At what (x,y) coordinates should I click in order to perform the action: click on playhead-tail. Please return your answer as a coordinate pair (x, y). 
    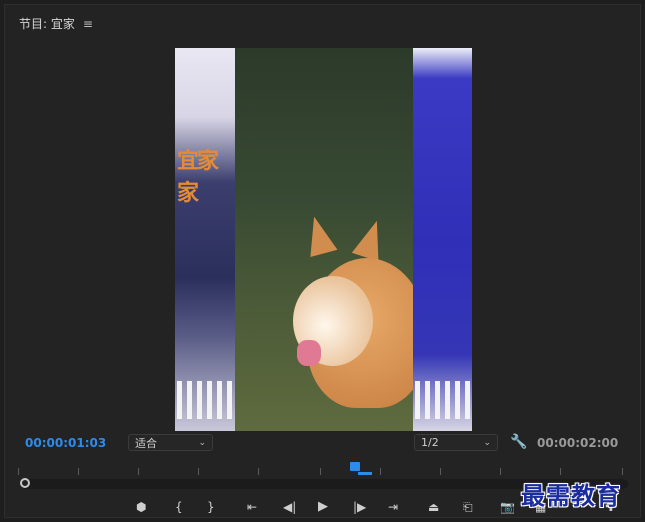
    Looking at the image, I should click on (365, 473).